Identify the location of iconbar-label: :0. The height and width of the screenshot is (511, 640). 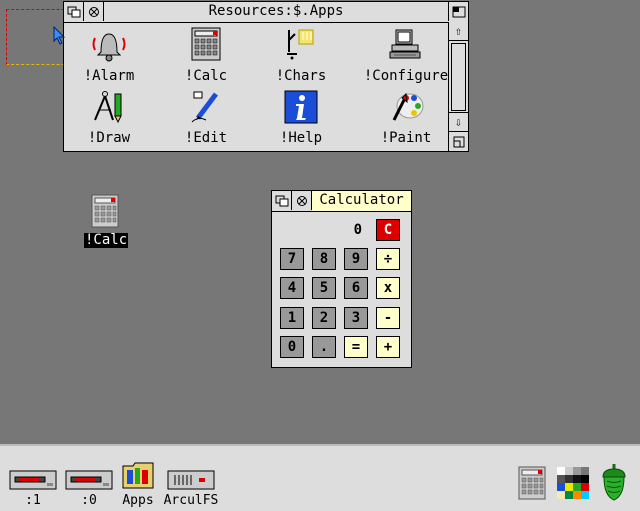
(89, 500).